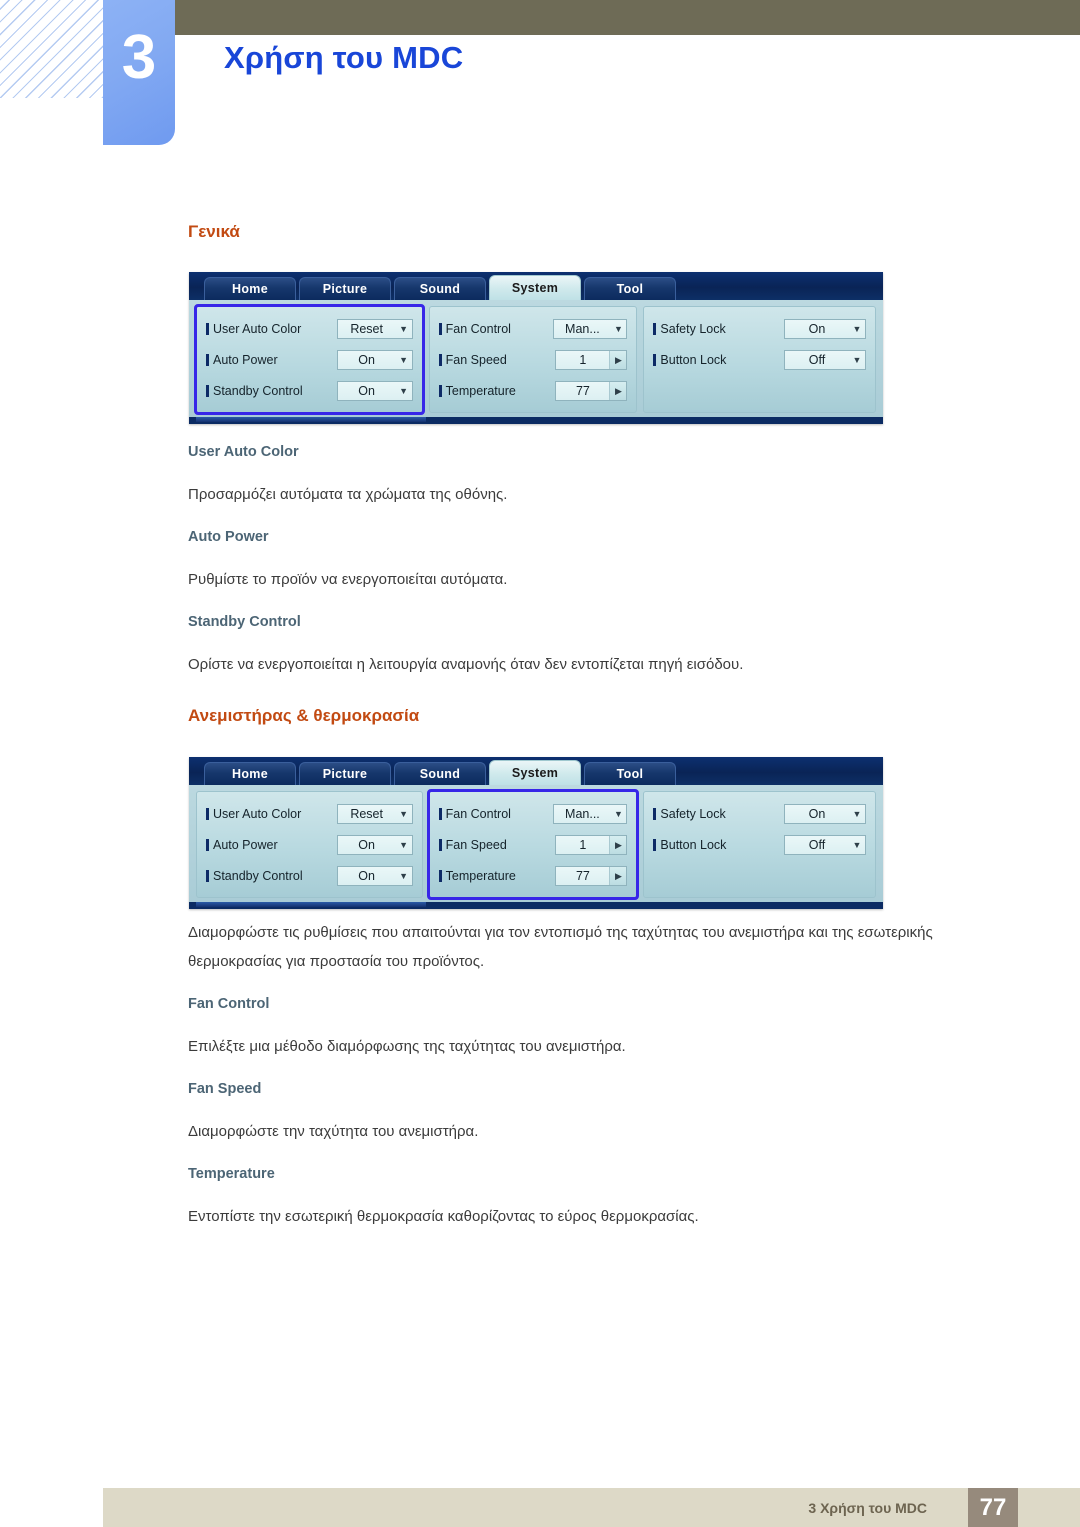  I want to click on mdc-footer-strip, so click(536, 420).